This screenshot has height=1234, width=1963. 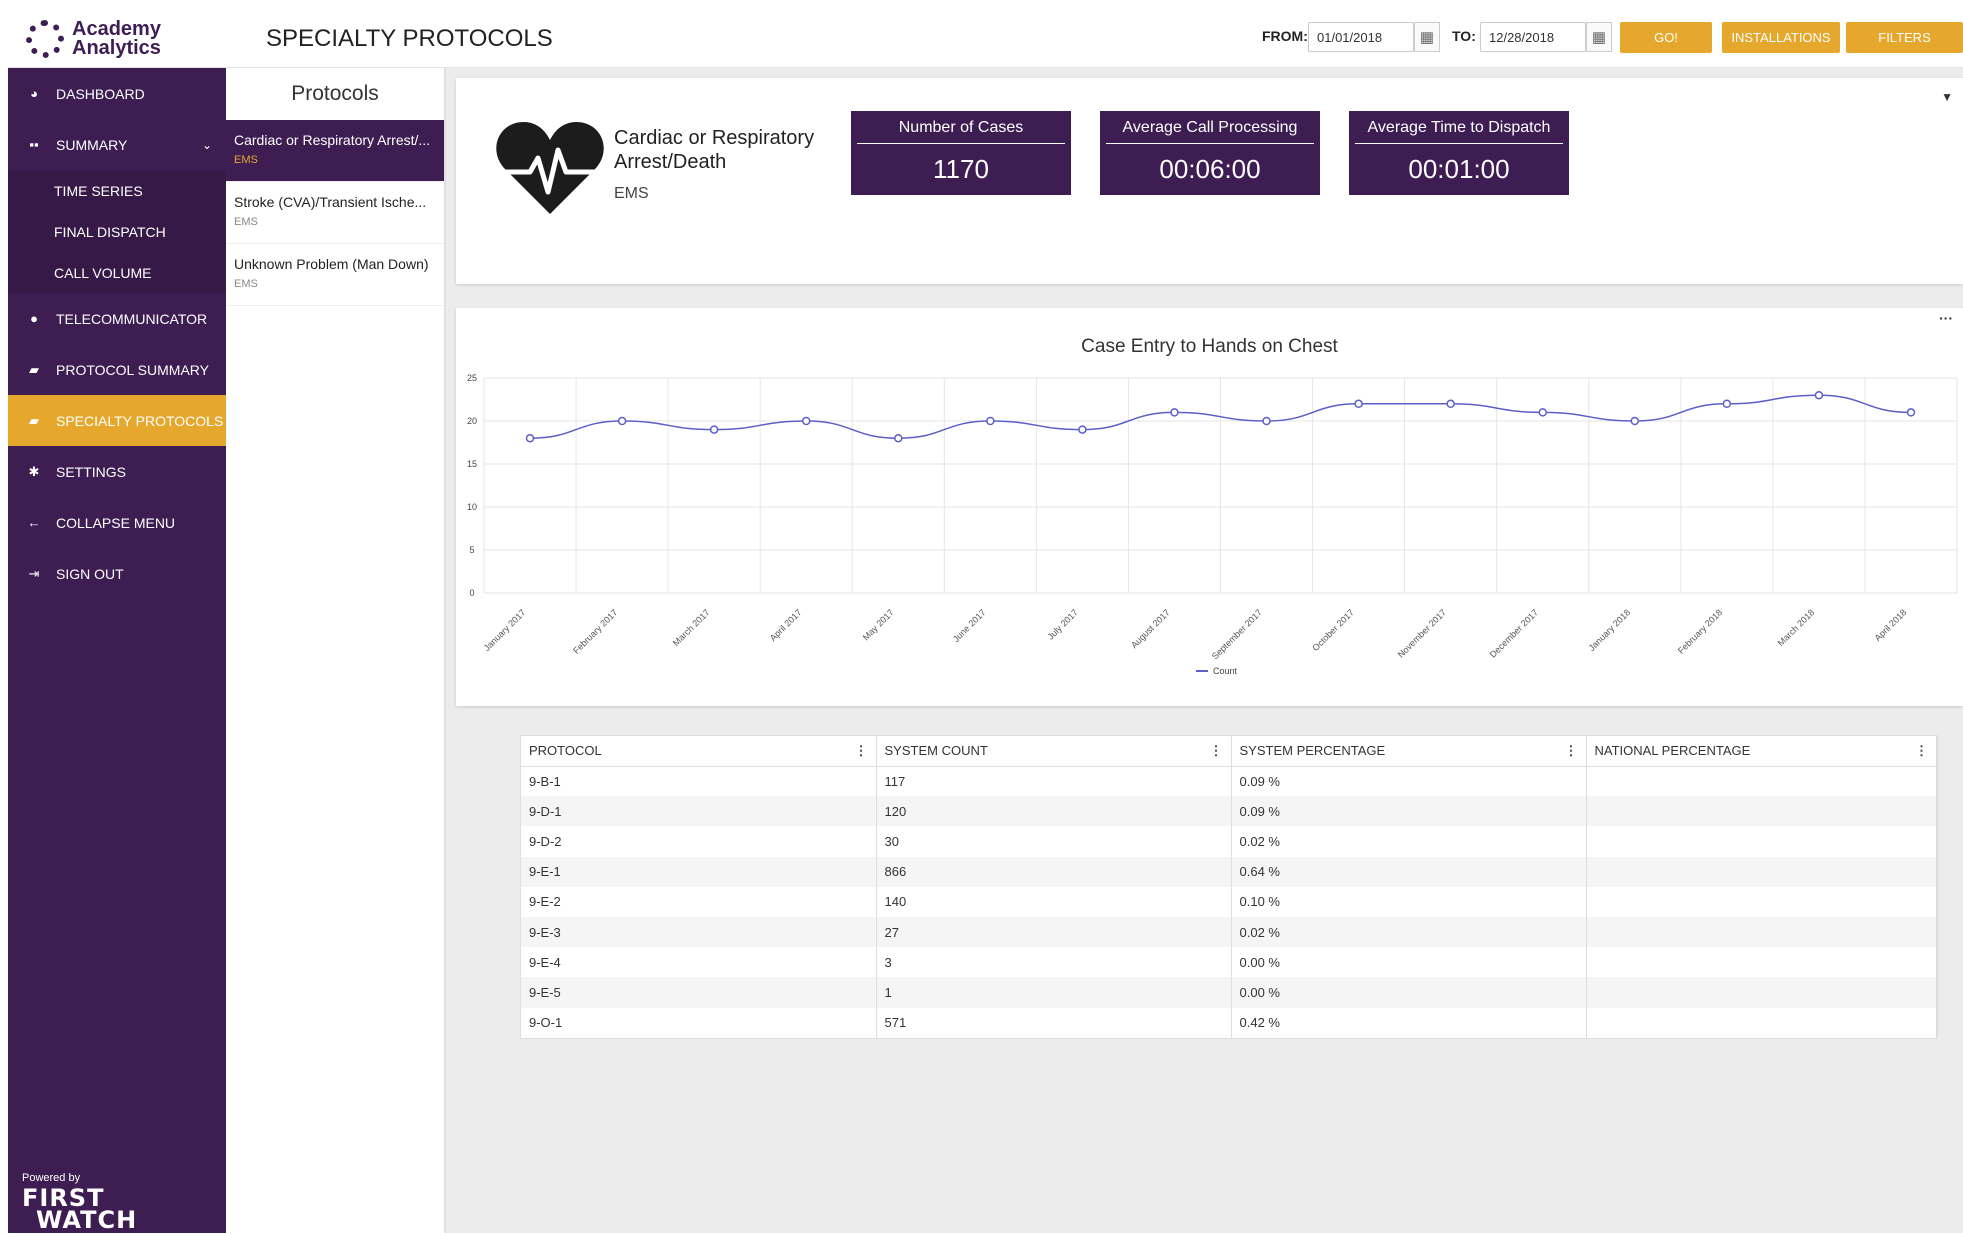 What do you see at coordinates (714, 150) in the screenshot?
I see `protocol-title: Cardiac or Respiratory Arrest/Death` at bounding box center [714, 150].